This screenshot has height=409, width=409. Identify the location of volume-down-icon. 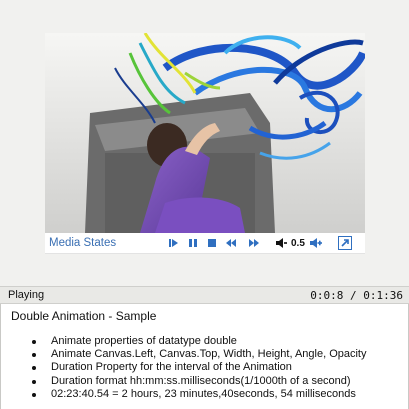
(281, 243).